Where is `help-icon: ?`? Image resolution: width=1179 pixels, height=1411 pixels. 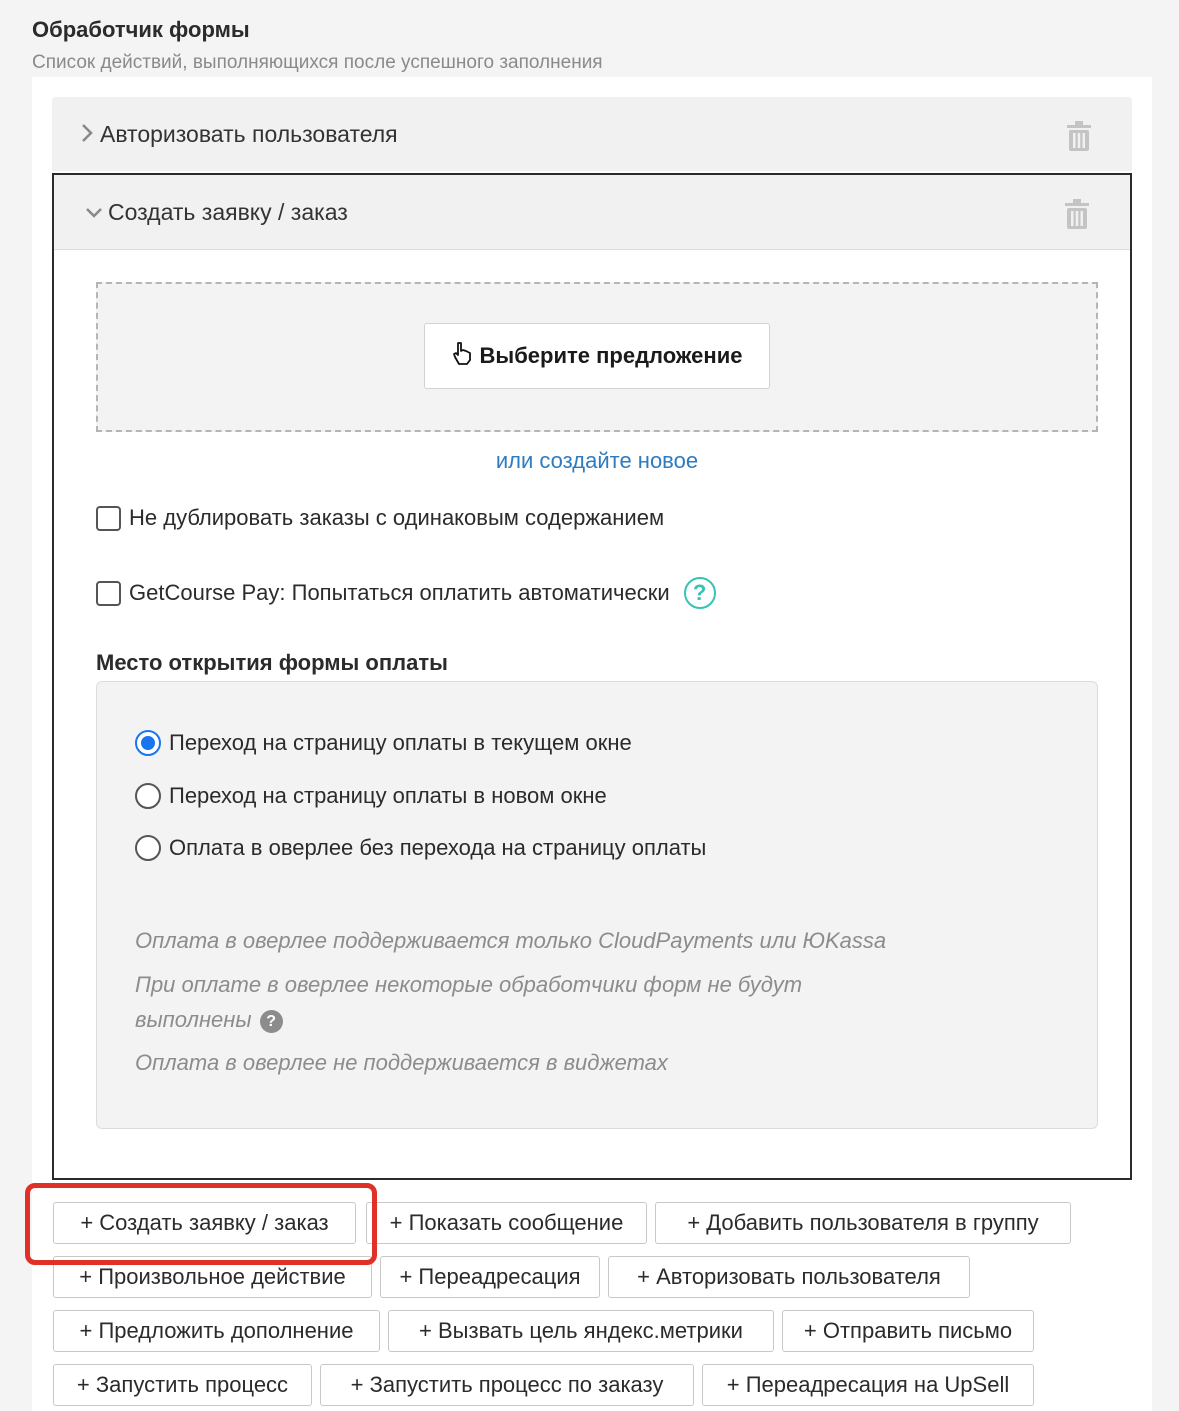
help-icon: ? is located at coordinates (699, 593).